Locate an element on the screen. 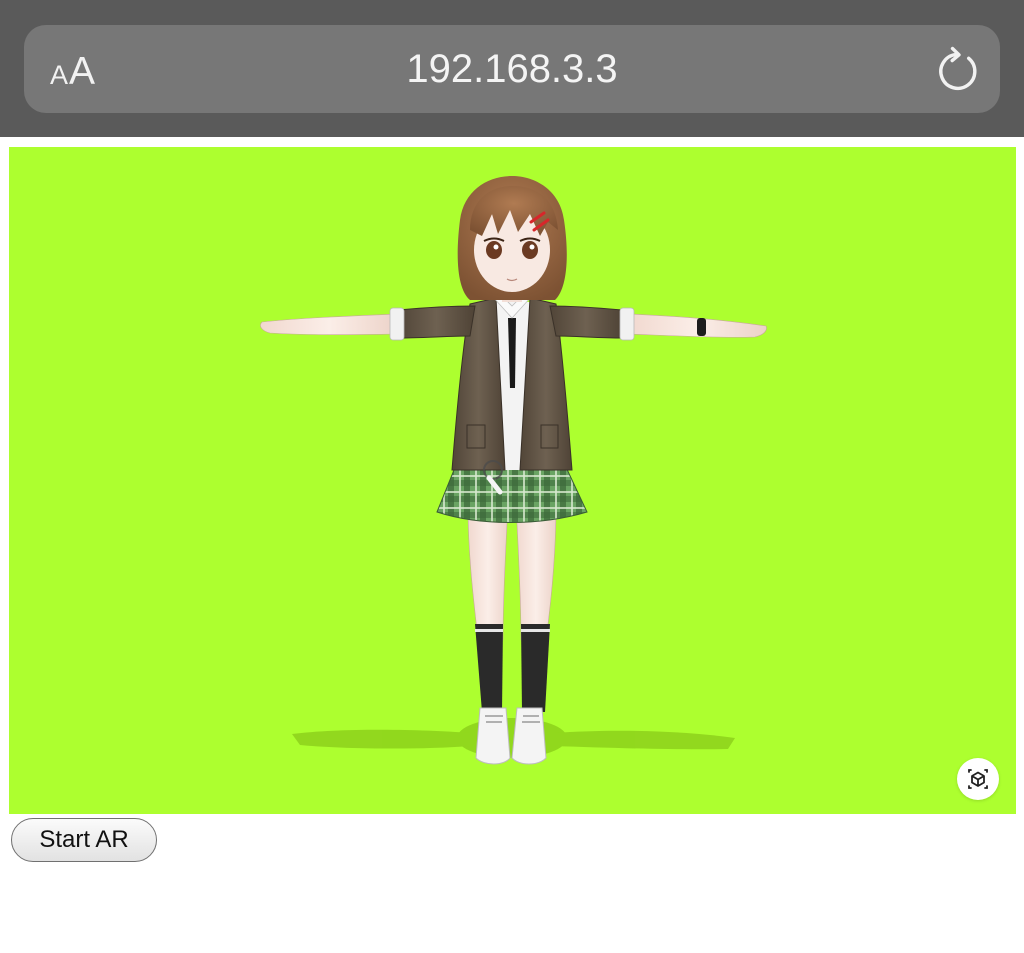 The image size is (1024, 953). text-size-large-glyph: A is located at coordinates (83, 71).